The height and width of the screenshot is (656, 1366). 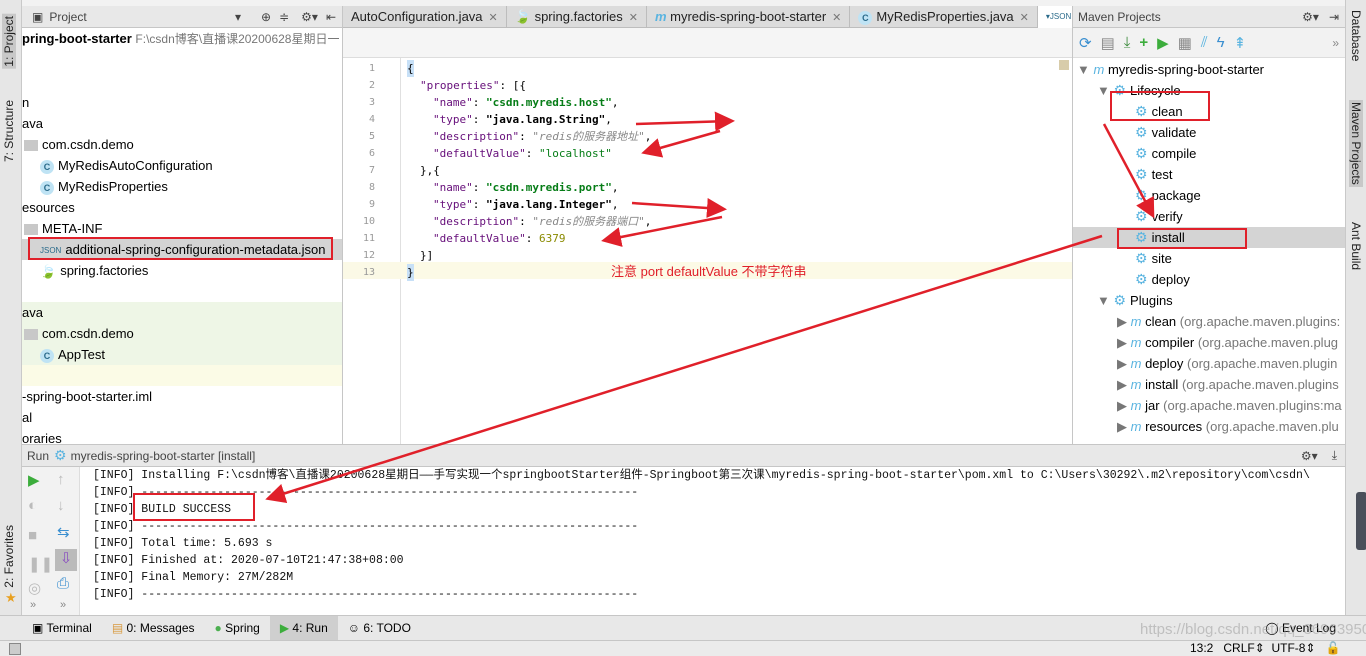 What do you see at coordinates (1153, 258) in the screenshot?
I see `lifecycle-site: ⚙ site` at bounding box center [1153, 258].